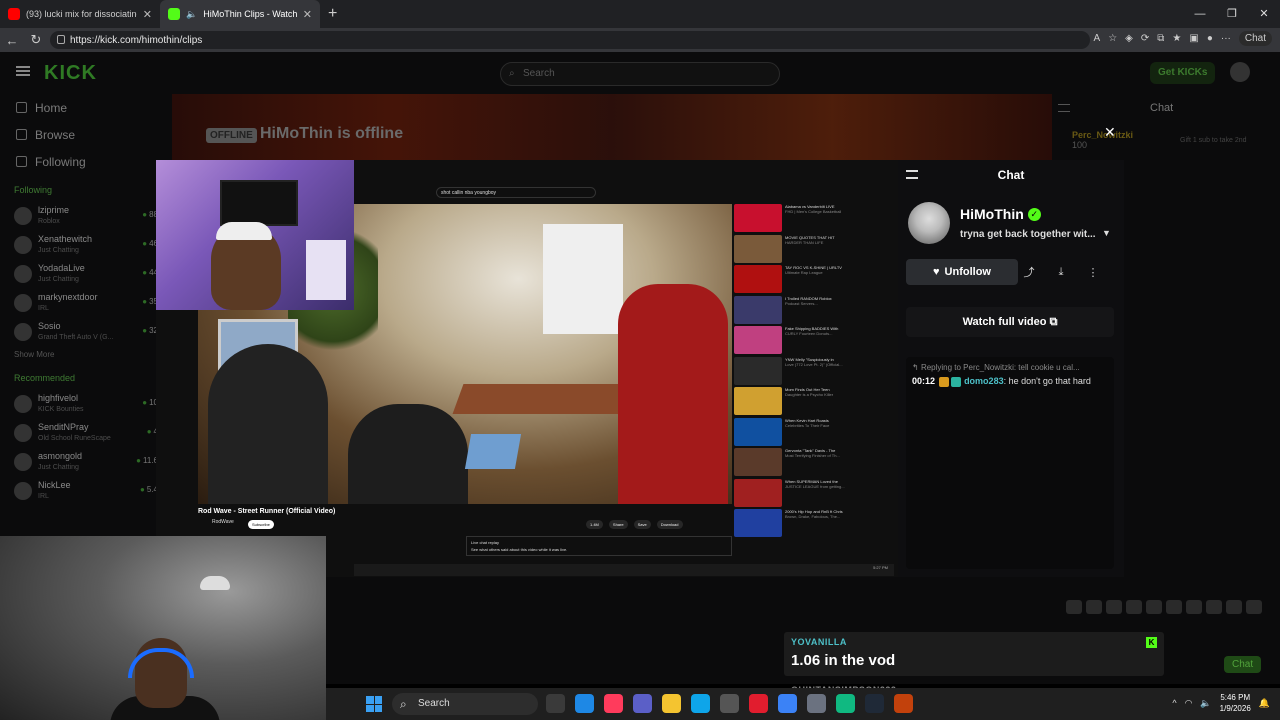 The height and width of the screenshot is (720, 1280). Describe the element at coordinates (1064, 108) in the screenshot. I see `collapse-chat-icon` at that location.